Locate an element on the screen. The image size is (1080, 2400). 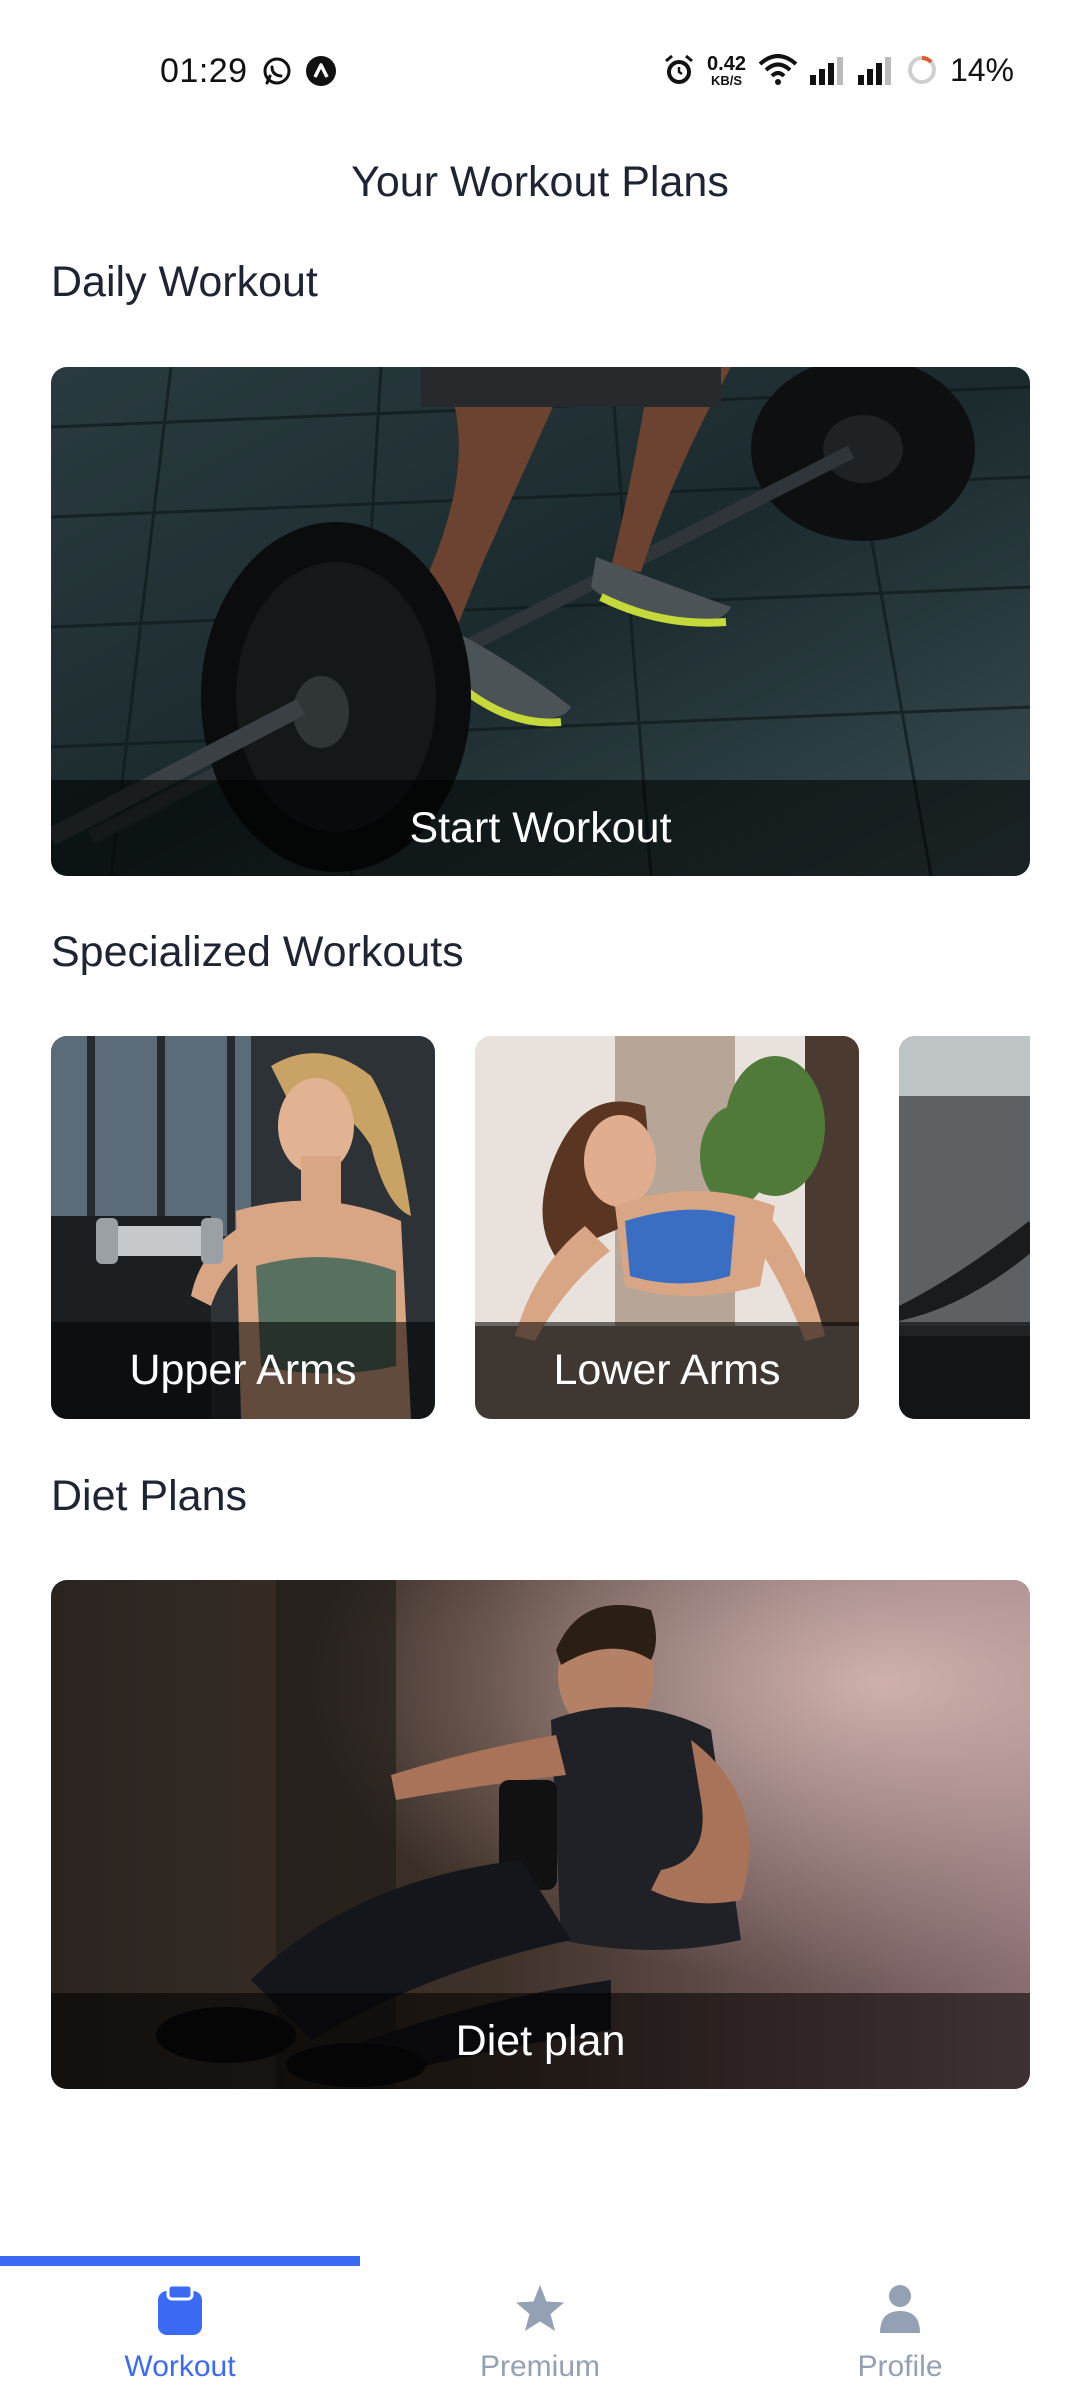
diet-plan-caption-bar: Diet plan is located at coordinates (540, 2041).